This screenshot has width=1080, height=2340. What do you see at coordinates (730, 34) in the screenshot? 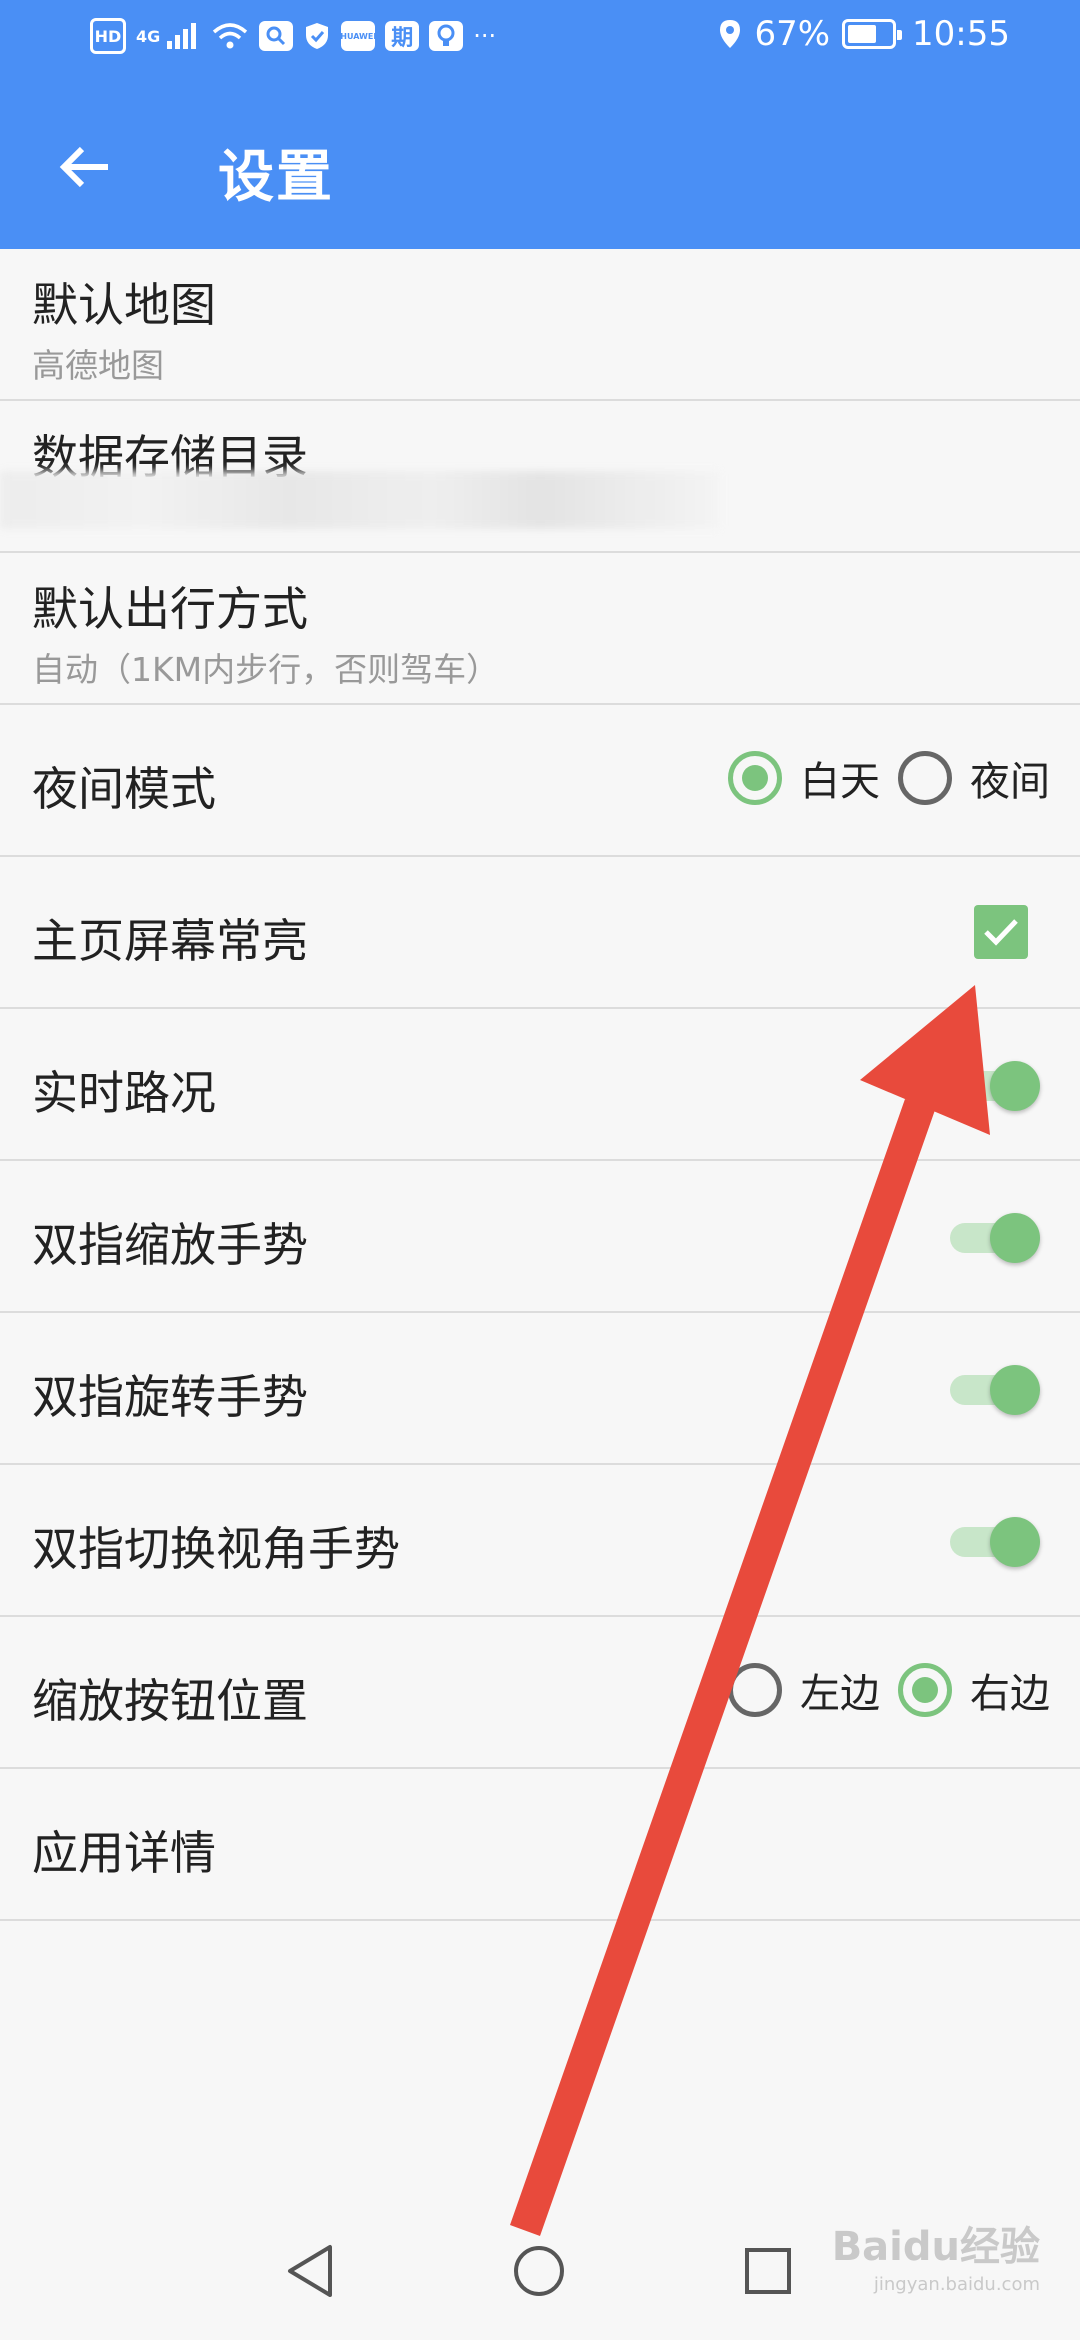
I see `location-icon` at bounding box center [730, 34].